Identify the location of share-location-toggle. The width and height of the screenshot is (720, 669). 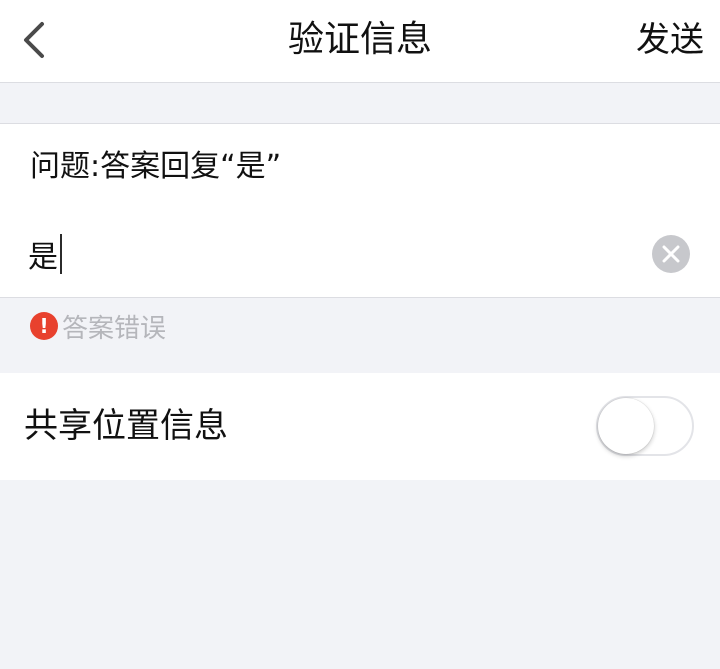
(645, 426).